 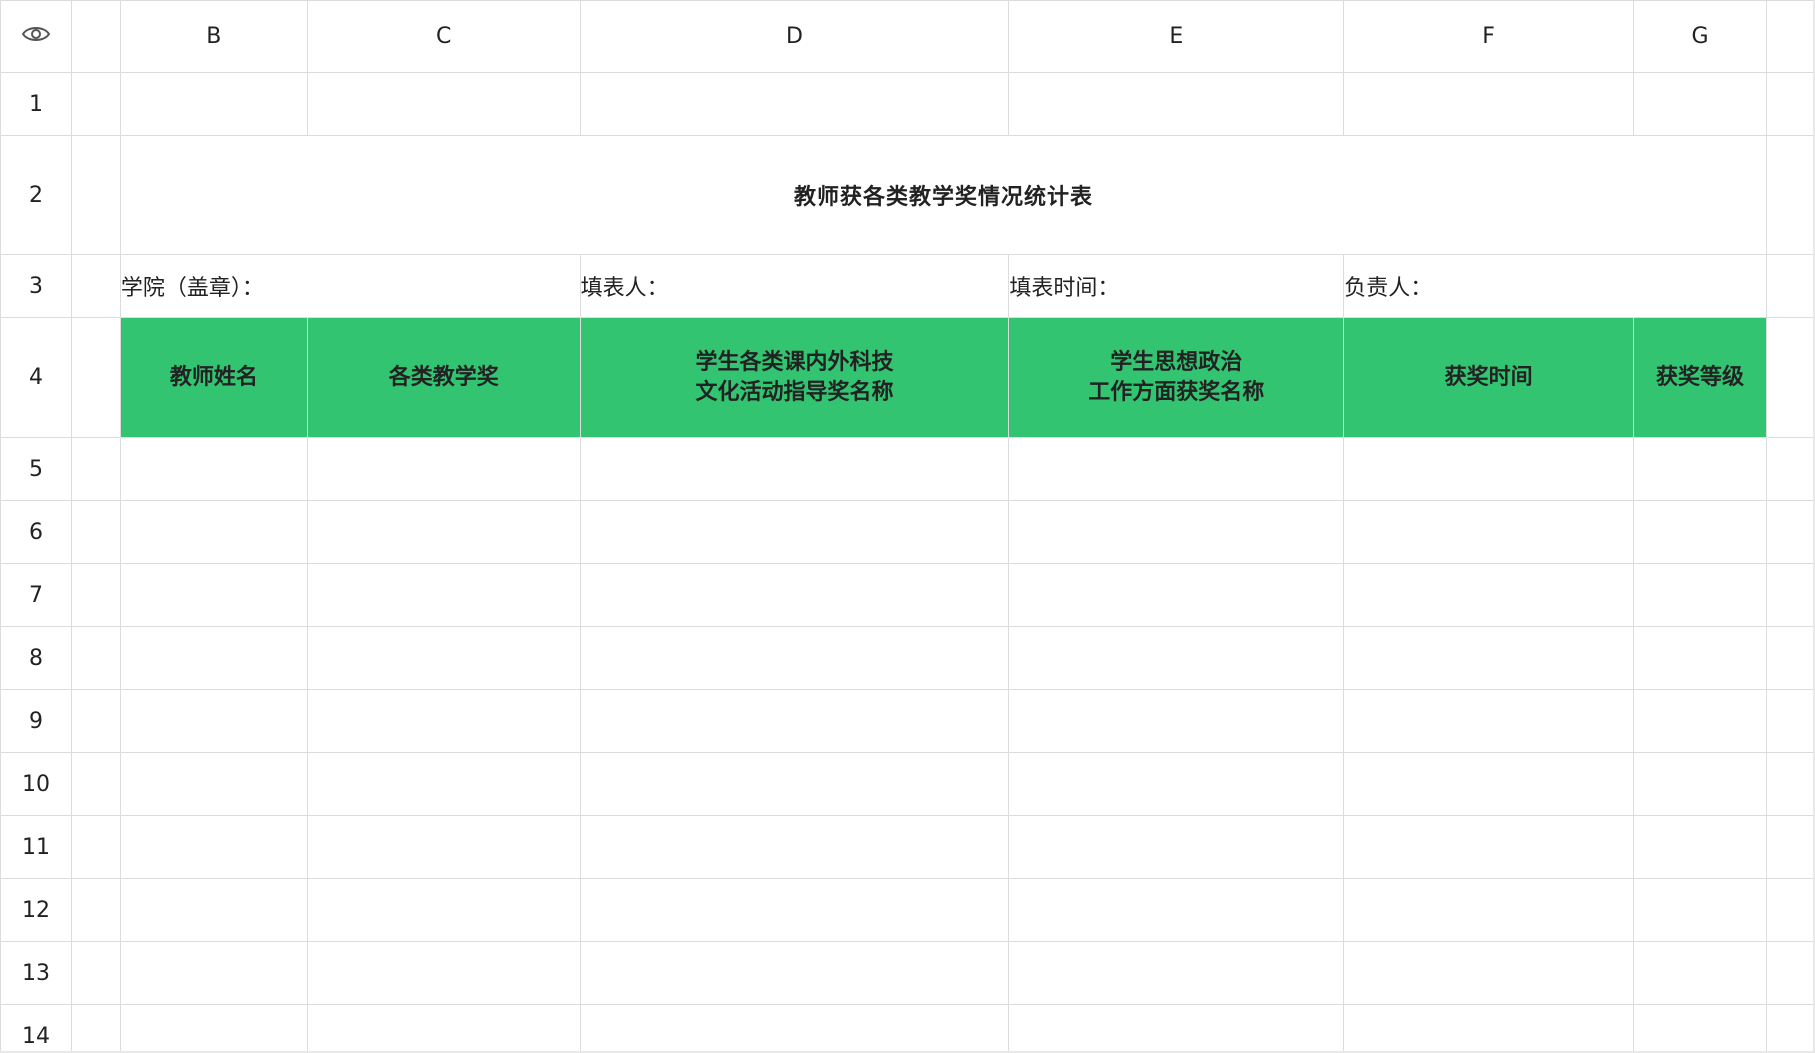 What do you see at coordinates (794, 36) in the screenshot?
I see `column-header-d: D` at bounding box center [794, 36].